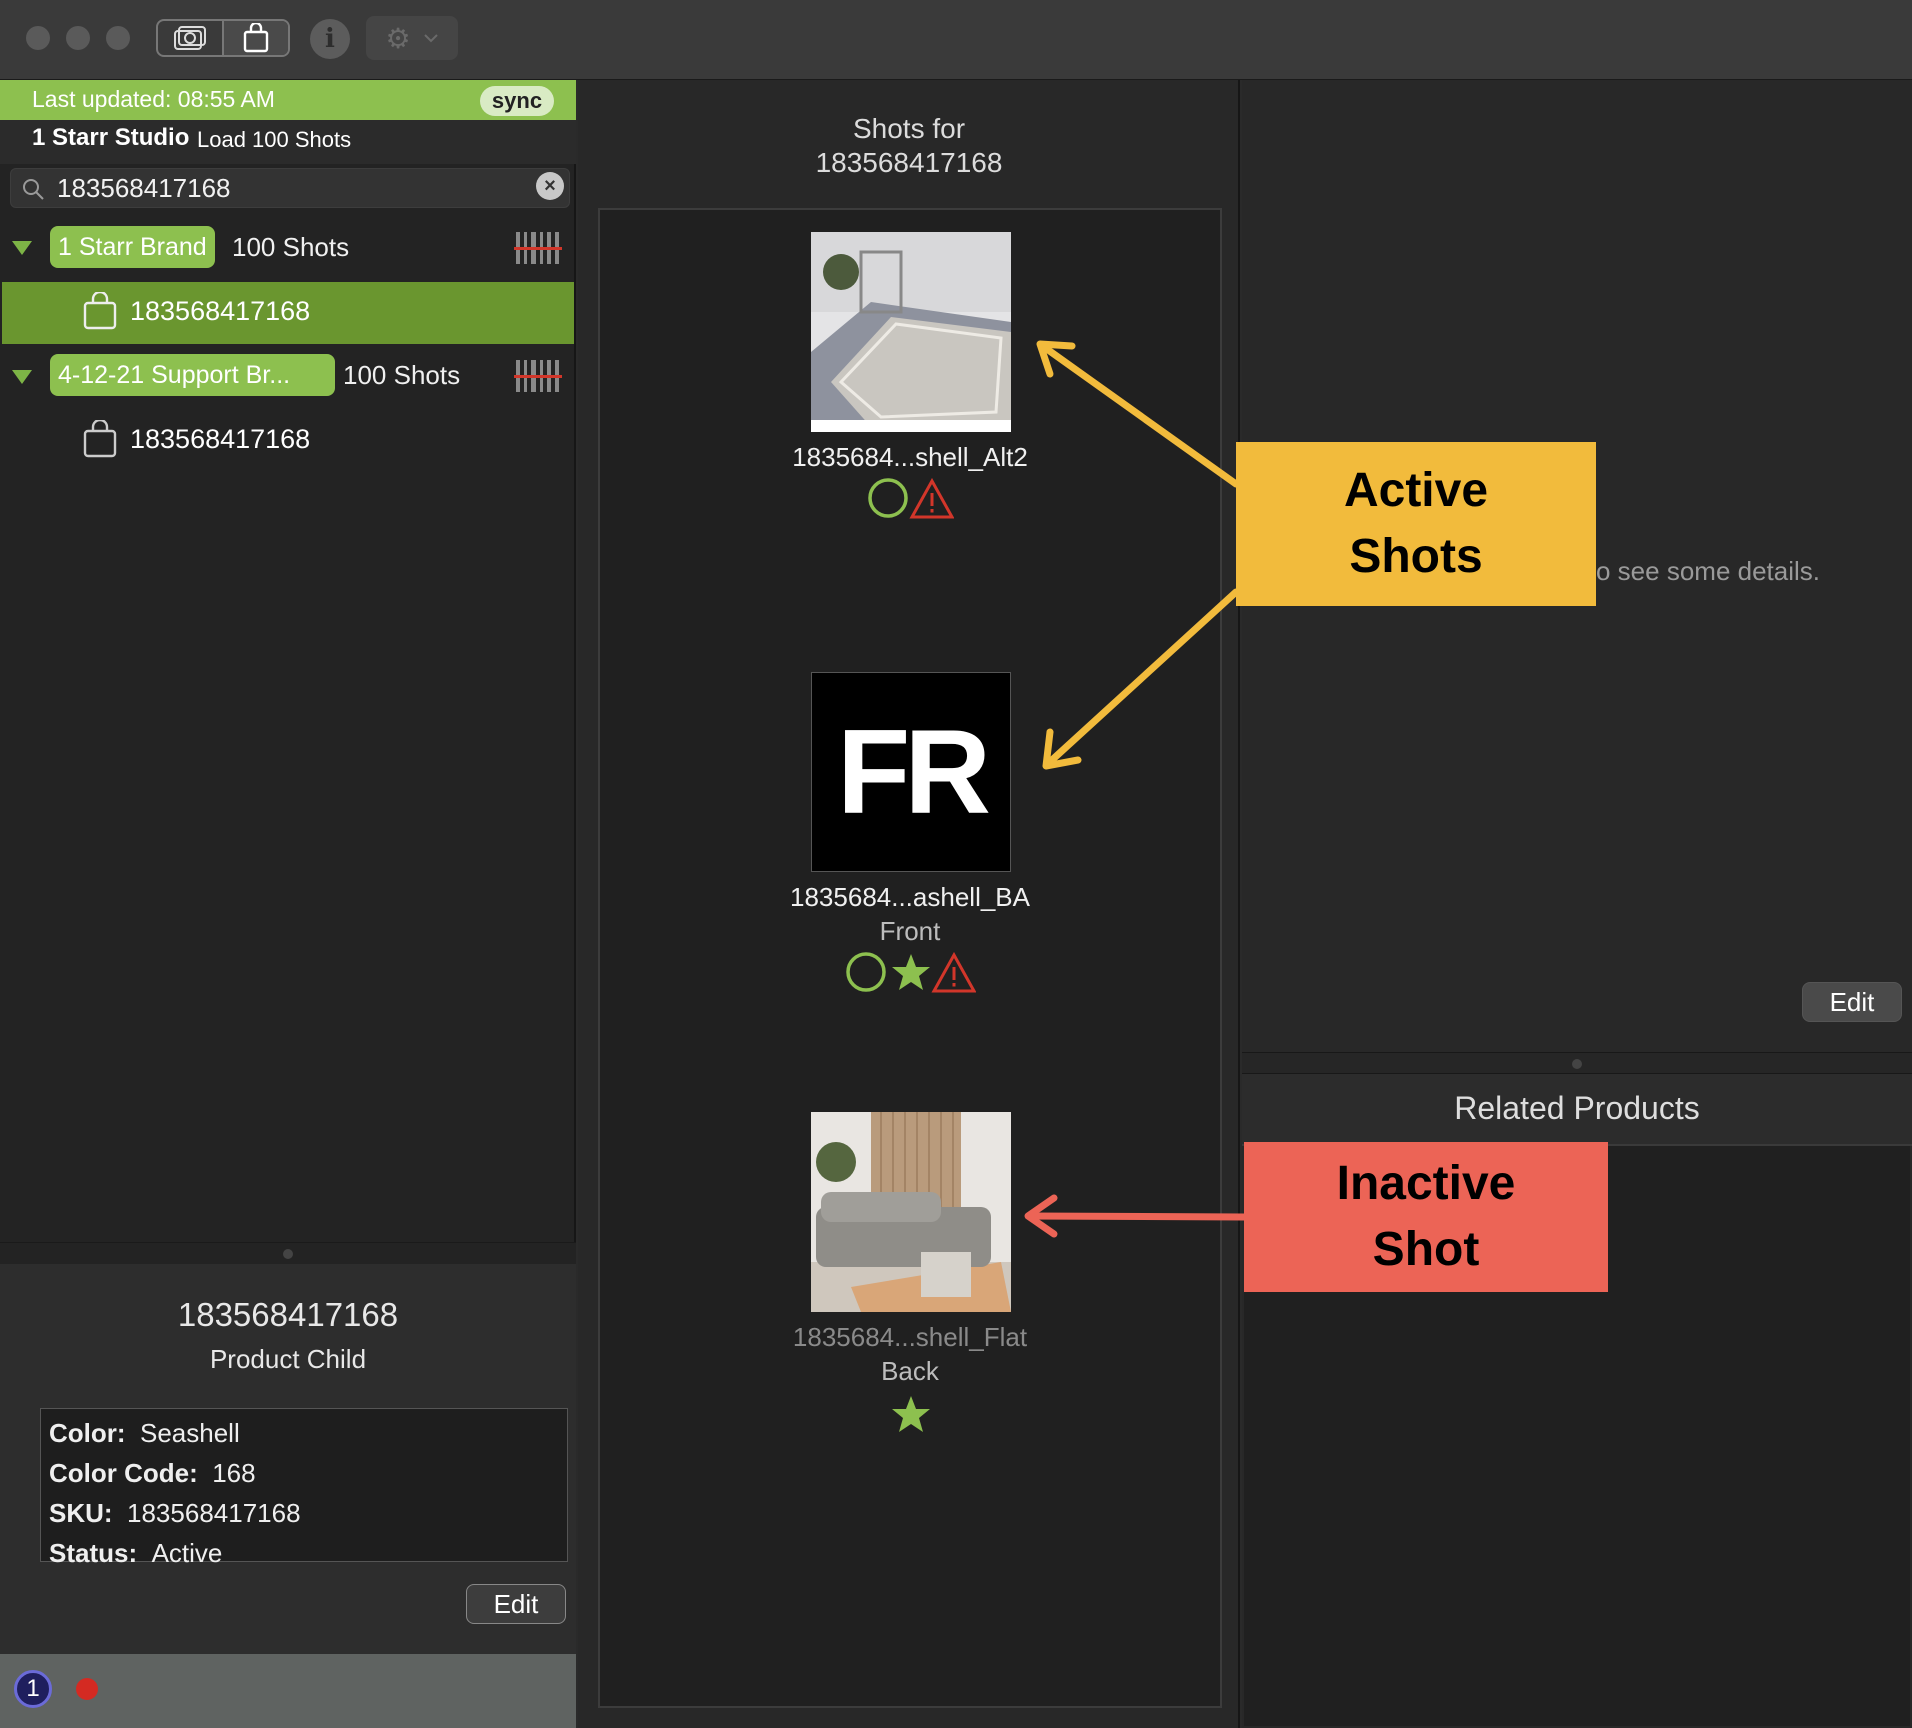 Image resolution: width=1912 pixels, height=1728 pixels. Describe the element at coordinates (1426, 1183) in the screenshot. I see `callout-text: Inactive` at that location.